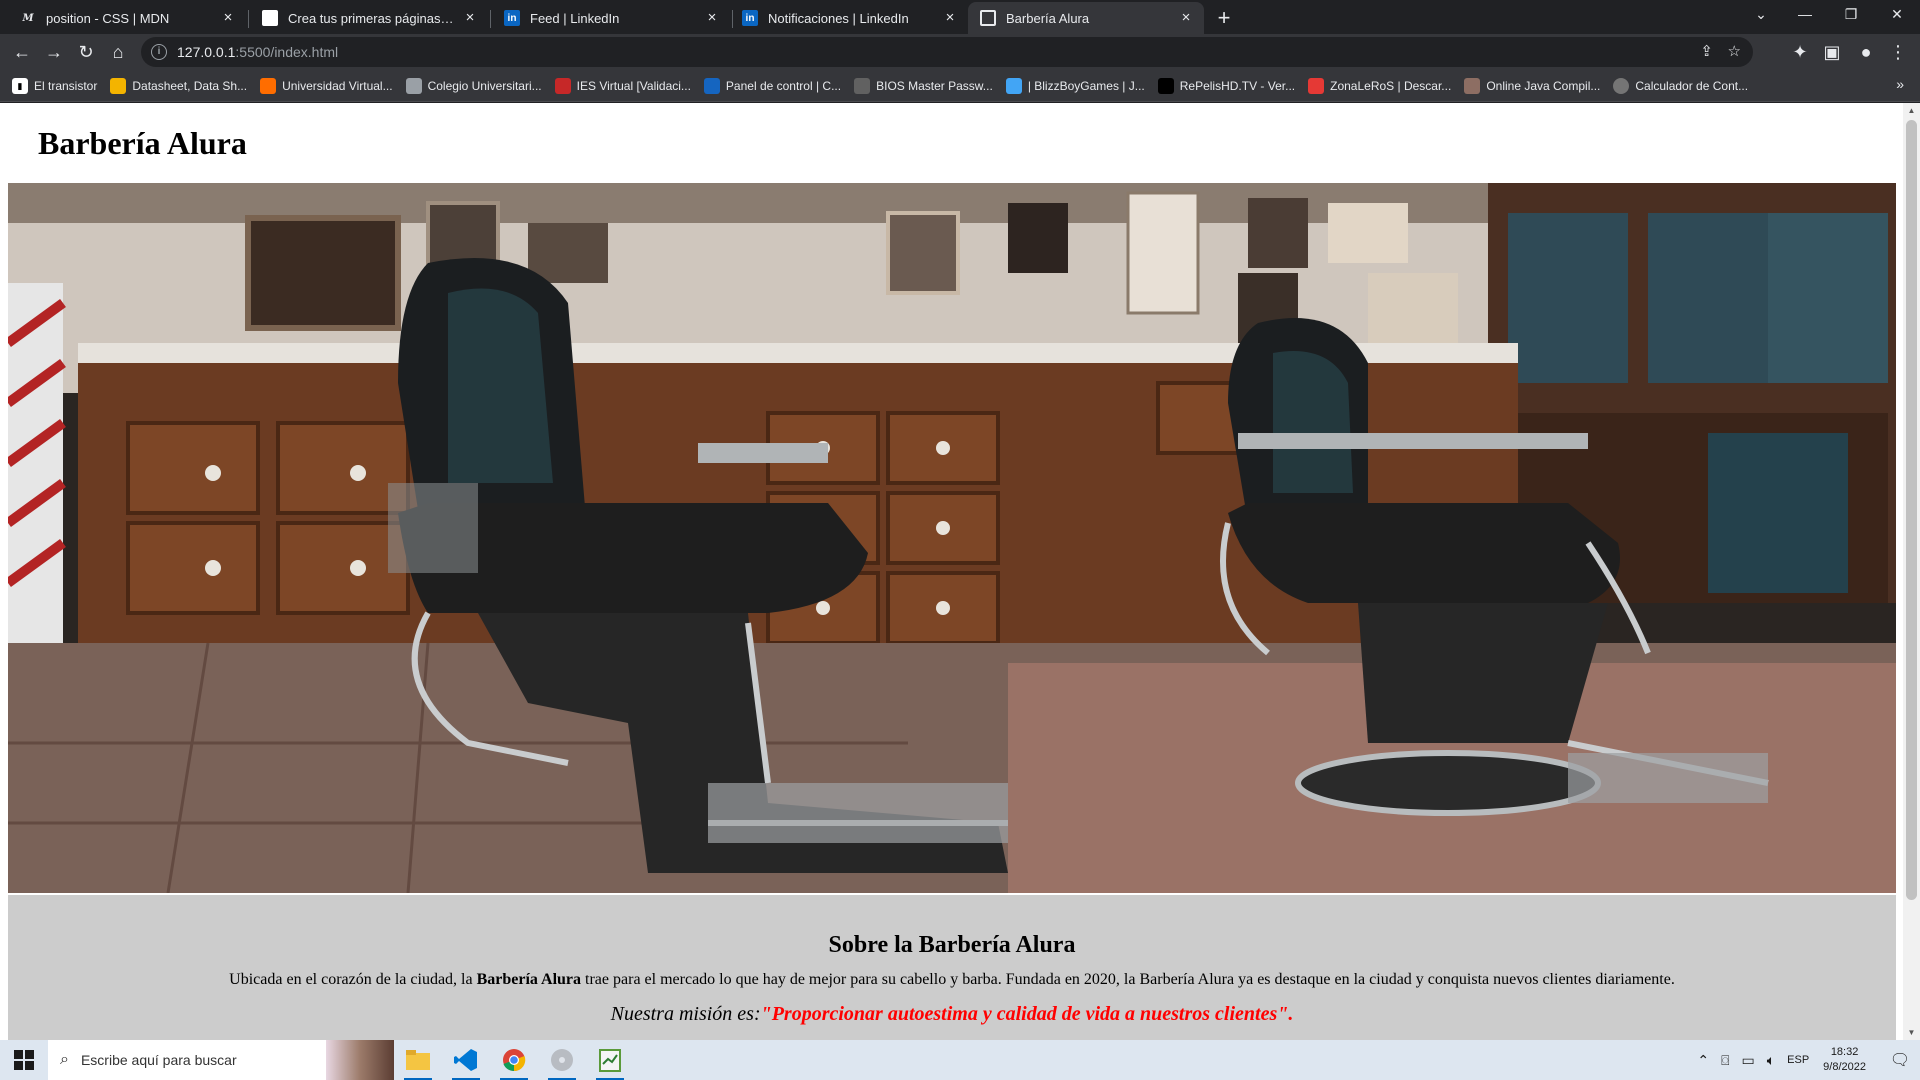  I want to click on url-host: 127.0.0.1, so click(206, 52).